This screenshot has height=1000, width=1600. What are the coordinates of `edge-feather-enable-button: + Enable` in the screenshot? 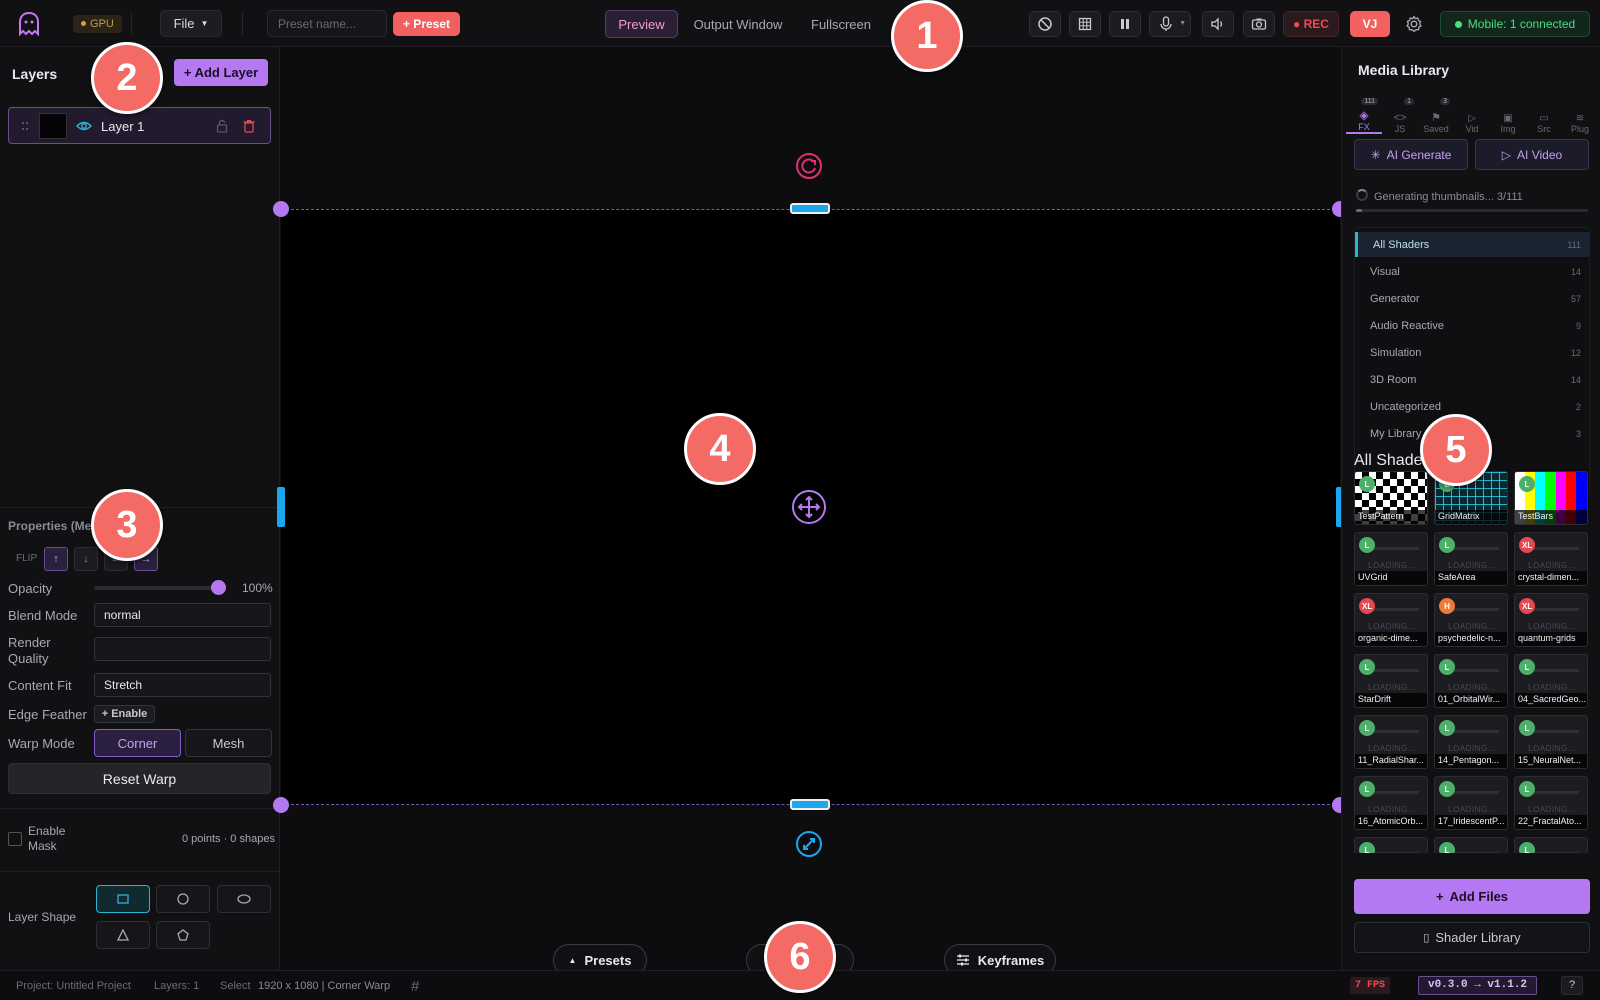 It's located at (124, 714).